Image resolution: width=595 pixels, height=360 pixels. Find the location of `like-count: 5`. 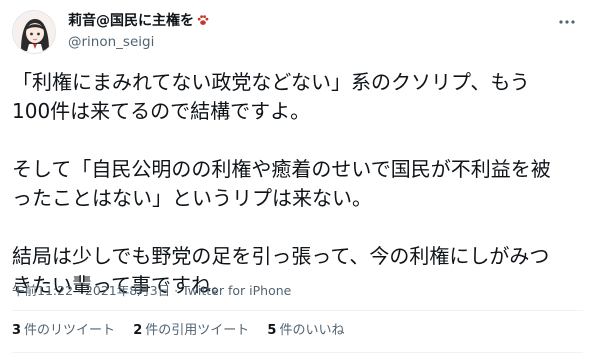

like-count: 5 is located at coordinates (271, 330).